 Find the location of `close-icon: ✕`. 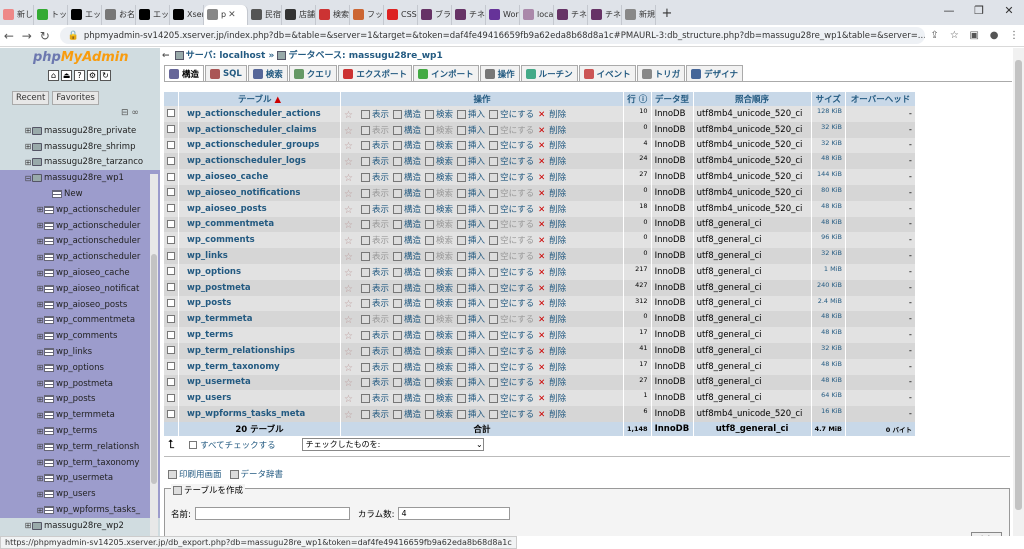

close-icon: ✕ is located at coordinates (1009, 12).